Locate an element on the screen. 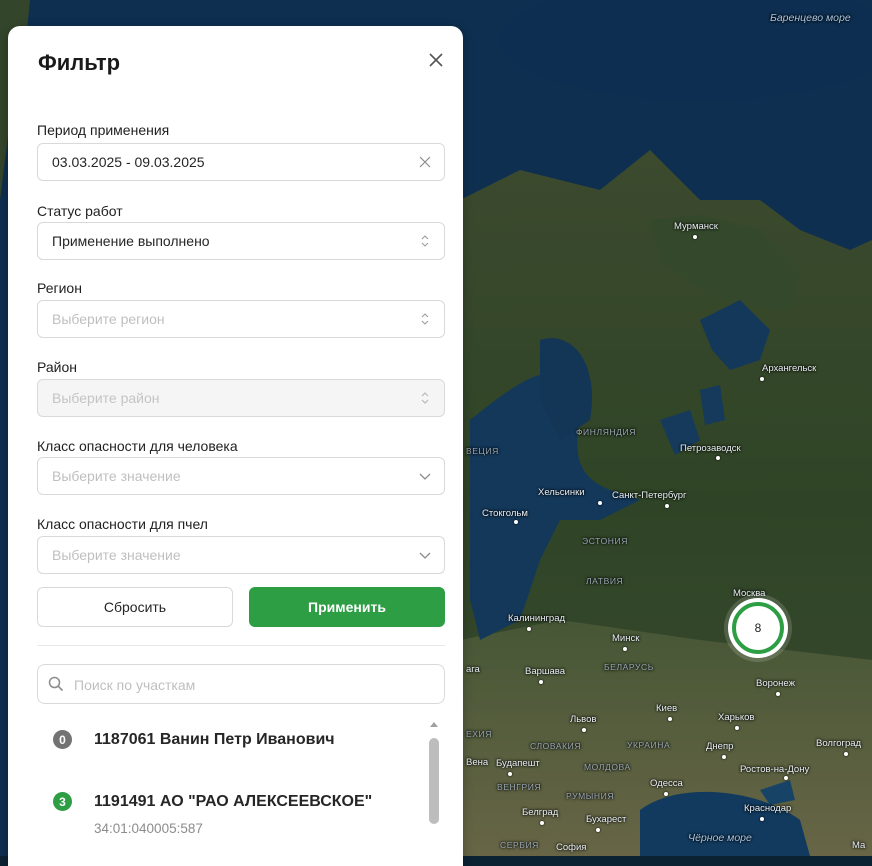 Image resolution: width=872 pixels, height=866 pixels. period-value: 03.03.2025 - 09.03.2025 is located at coordinates (128, 162).